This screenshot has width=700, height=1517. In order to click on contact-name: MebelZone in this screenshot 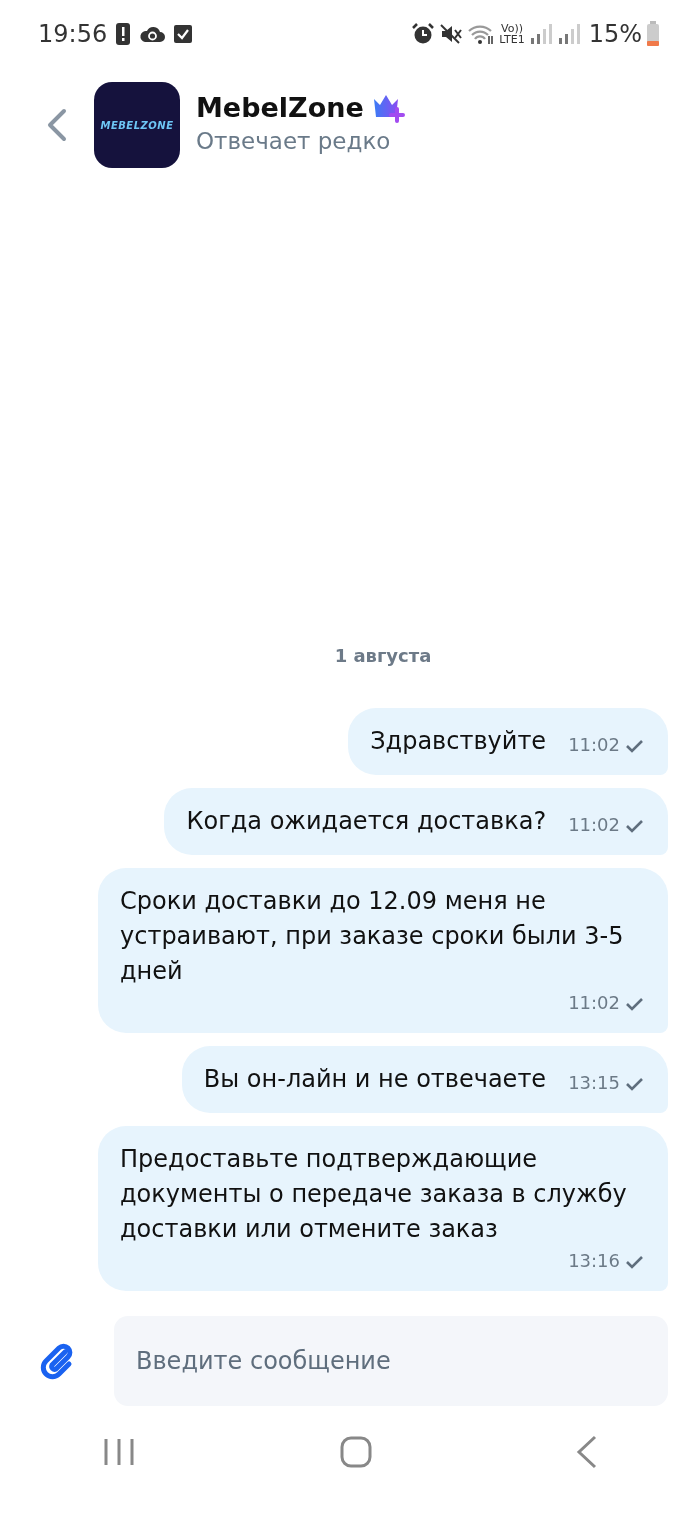, I will do `click(280, 107)`.